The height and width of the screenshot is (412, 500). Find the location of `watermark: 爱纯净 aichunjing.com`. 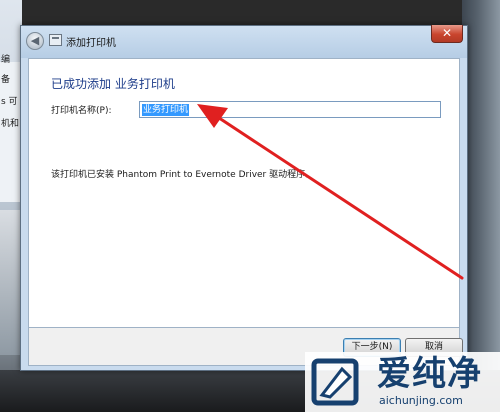

watermark: 爱纯净 aichunjing.com is located at coordinates (402, 382).